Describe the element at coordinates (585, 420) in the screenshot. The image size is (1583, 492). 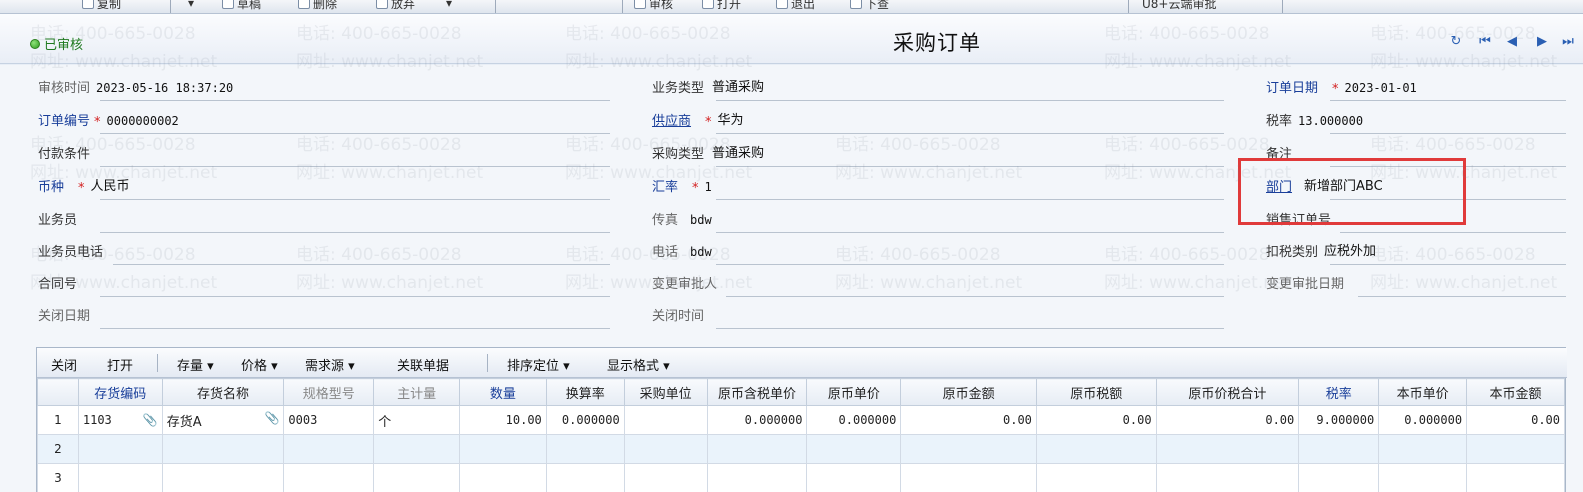
I see `cell-conversion-rate: 0.000000` at that location.